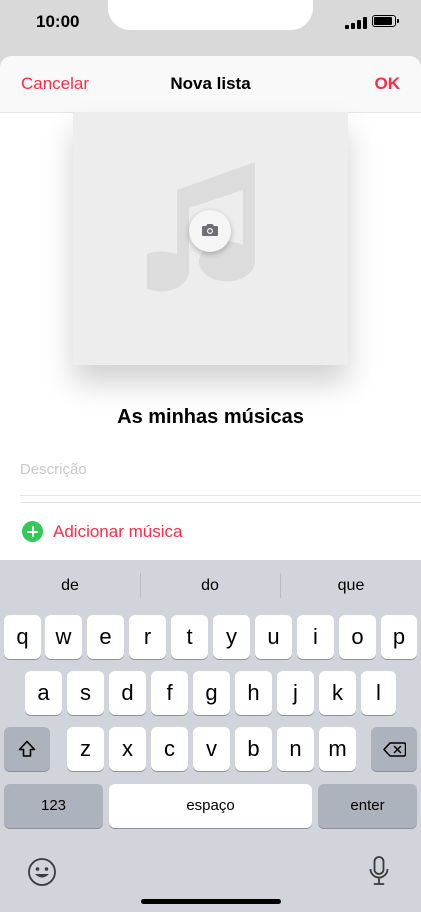 This screenshot has width=421, height=912. Describe the element at coordinates (53, 806) in the screenshot. I see `numbers-key: 123` at that location.